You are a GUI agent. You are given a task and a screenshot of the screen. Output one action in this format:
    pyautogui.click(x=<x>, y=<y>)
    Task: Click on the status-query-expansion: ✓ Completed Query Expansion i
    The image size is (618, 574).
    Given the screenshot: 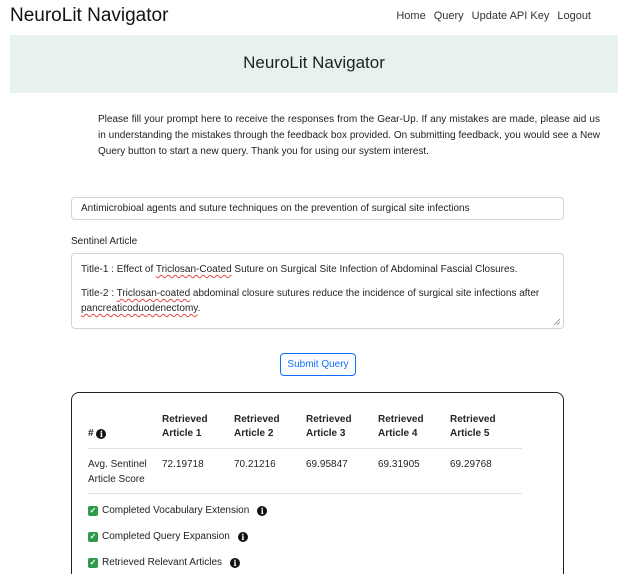 What is the action you would take?
    pyautogui.click(x=168, y=536)
    